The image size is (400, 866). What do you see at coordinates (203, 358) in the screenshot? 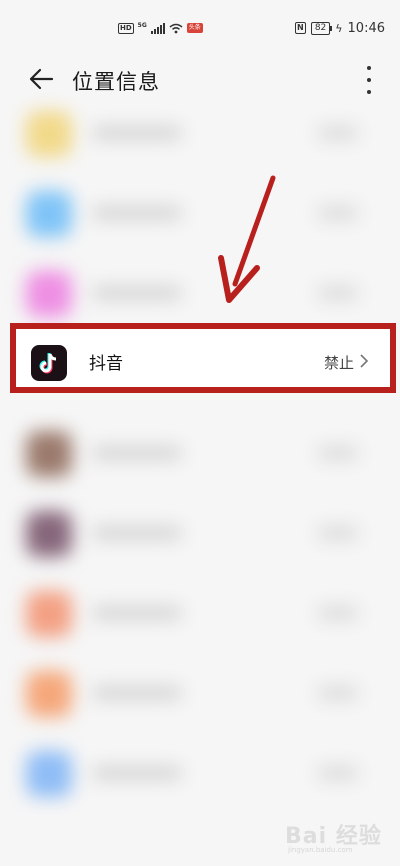
I see `douyin-list-item: 抖音 禁止` at bounding box center [203, 358].